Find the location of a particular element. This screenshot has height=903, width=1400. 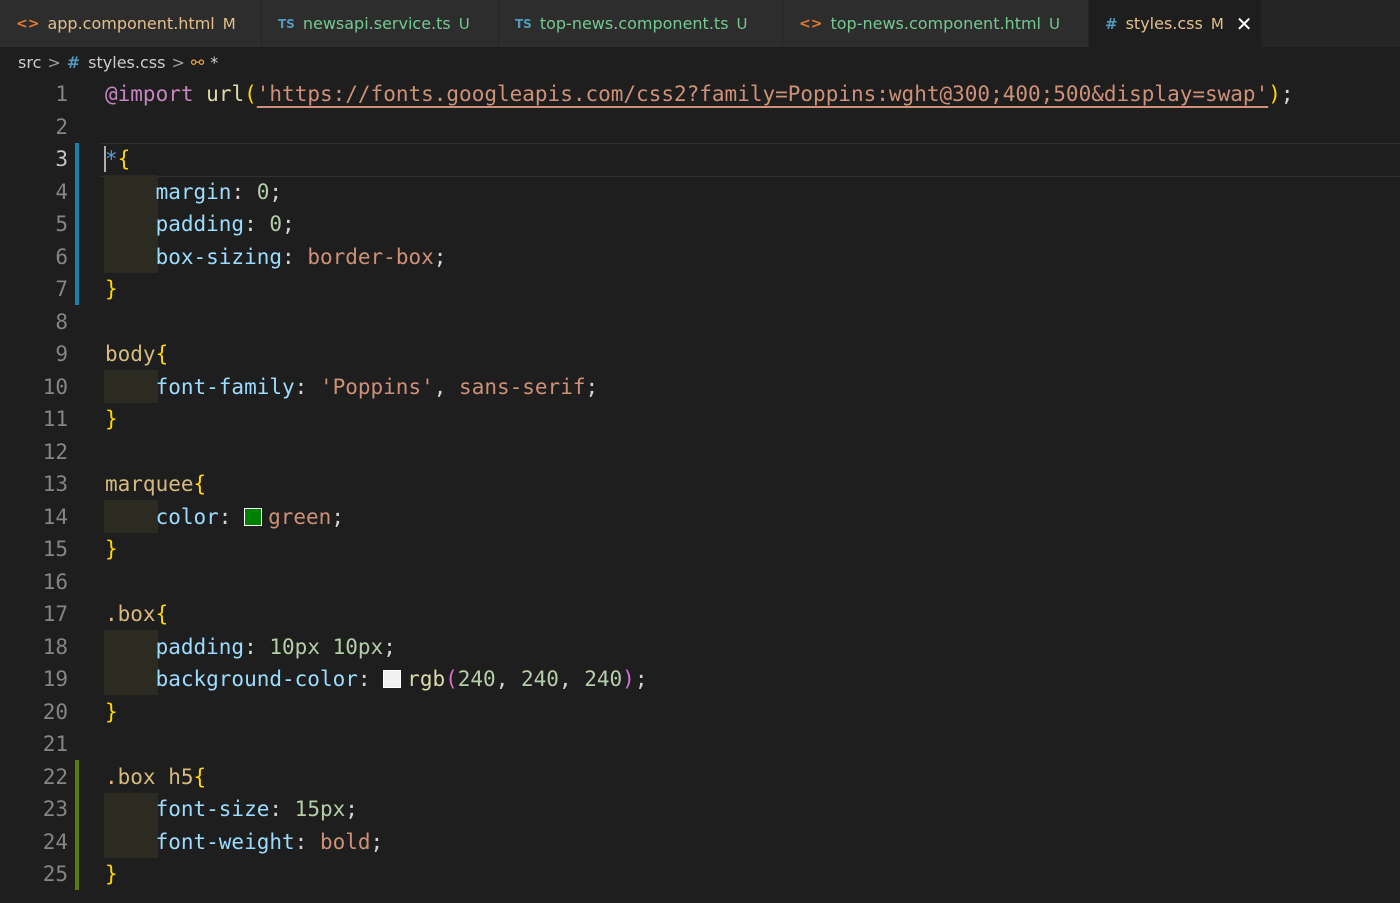

line-number: 25 is located at coordinates (55, 874).